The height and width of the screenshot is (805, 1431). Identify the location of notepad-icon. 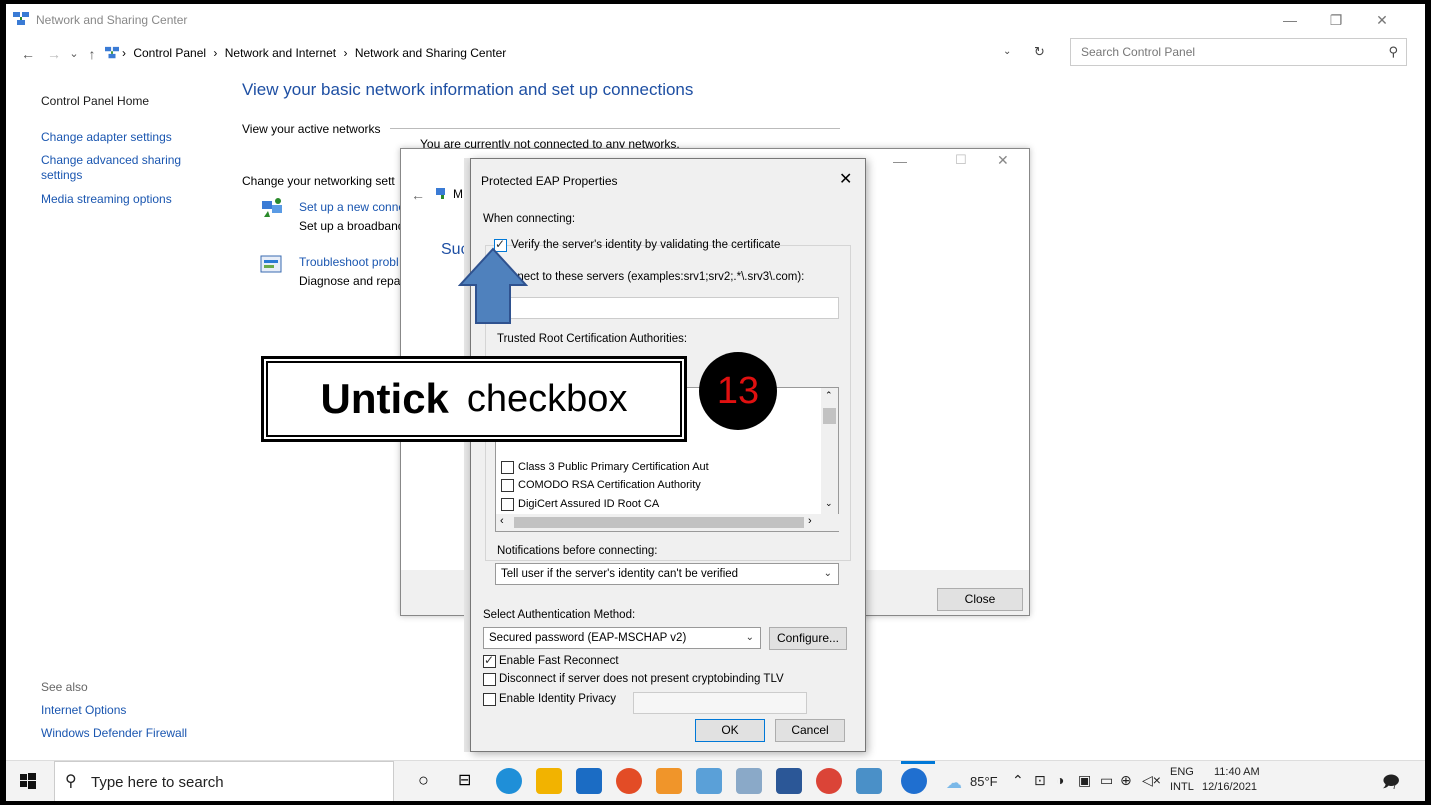
(749, 781).